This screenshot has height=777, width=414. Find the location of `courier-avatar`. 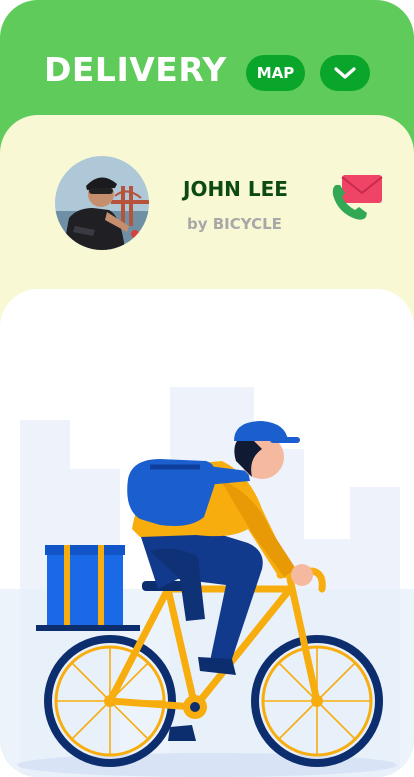

courier-avatar is located at coordinates (102, 203).